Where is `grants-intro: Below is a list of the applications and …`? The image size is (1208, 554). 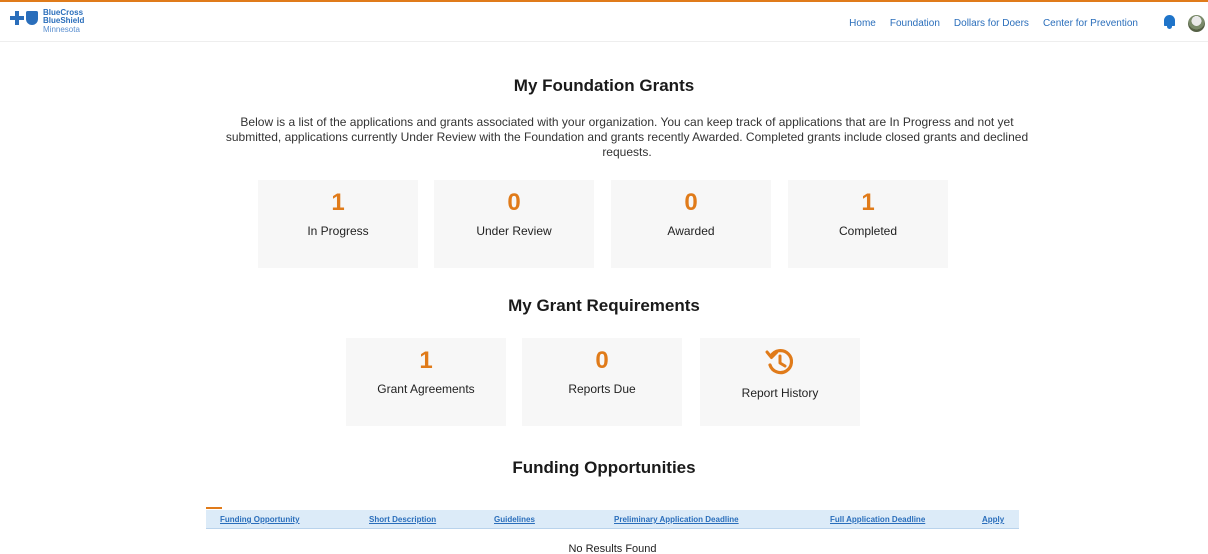 grants-intro: Below is a list of the applications and … is located at coordinates (627, 137).